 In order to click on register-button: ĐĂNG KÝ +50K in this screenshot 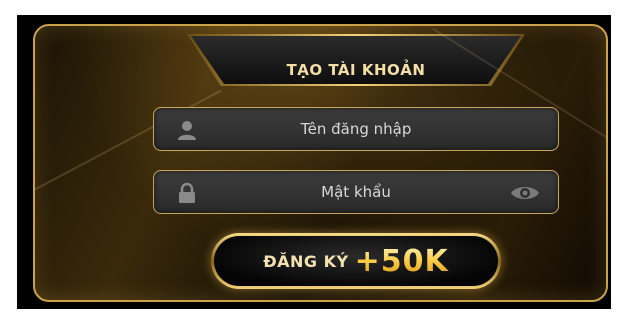, I will do `click(356, 261)`.